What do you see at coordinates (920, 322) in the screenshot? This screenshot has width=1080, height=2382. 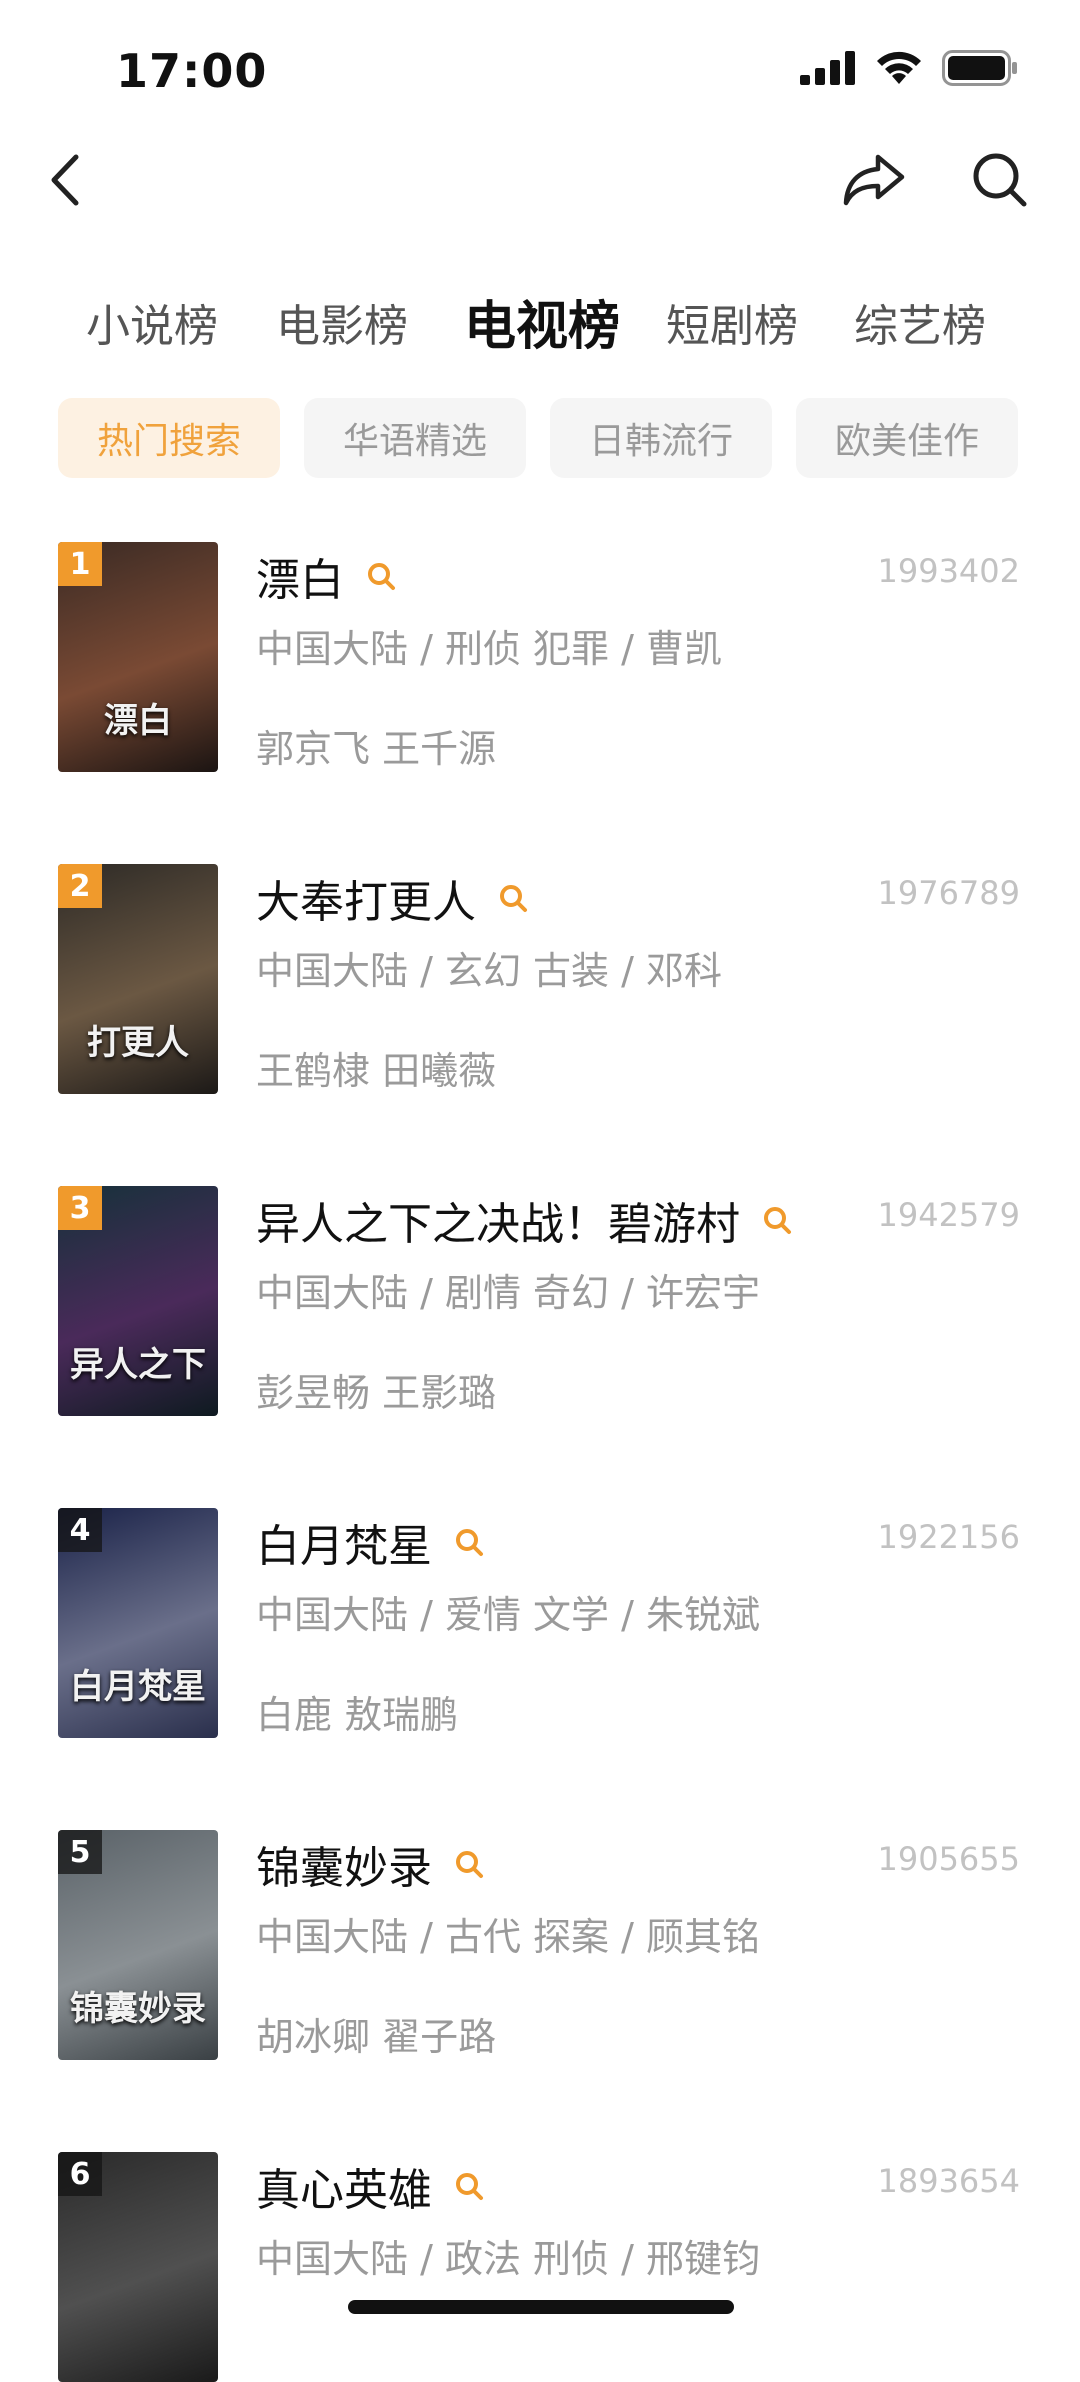 I see `tab-variety: 综艺榜` at bounding box center [920, 322].